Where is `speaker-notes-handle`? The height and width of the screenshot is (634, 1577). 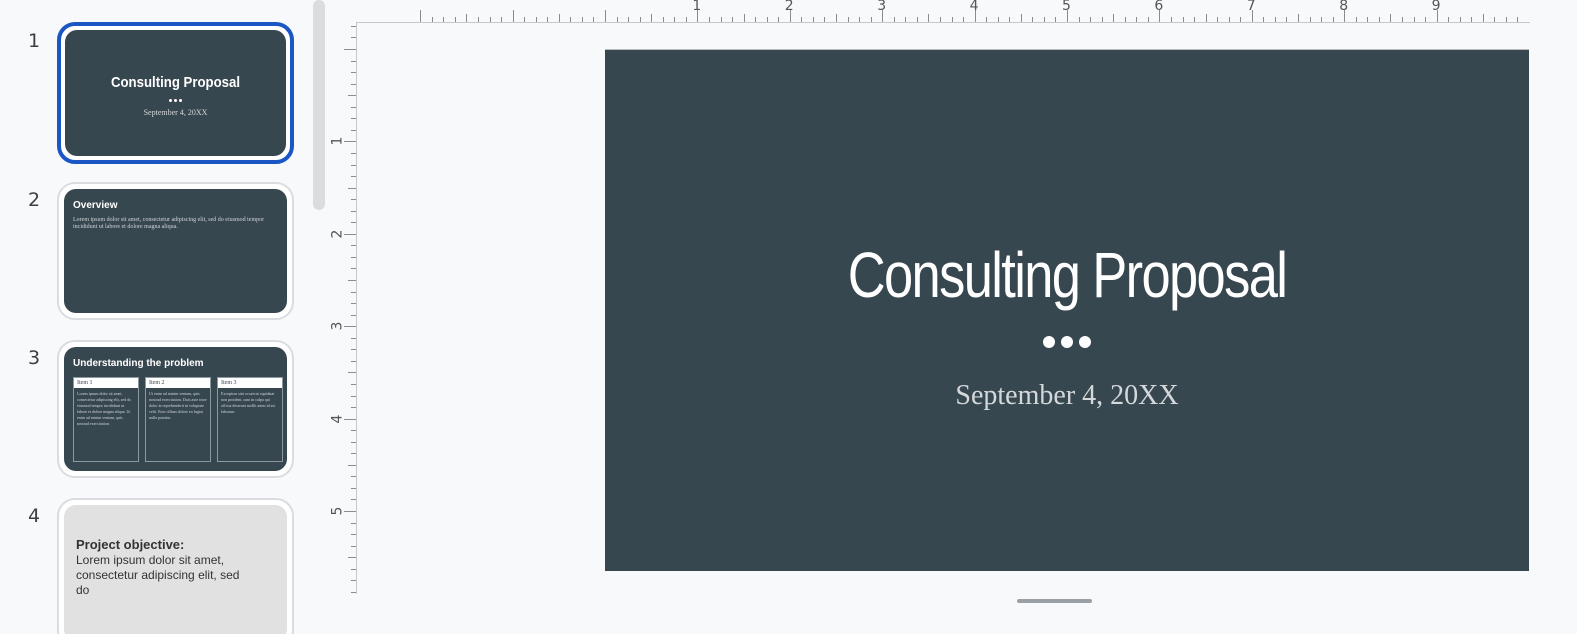
speaker-notes-handle is located at coordinates (1054, 601).